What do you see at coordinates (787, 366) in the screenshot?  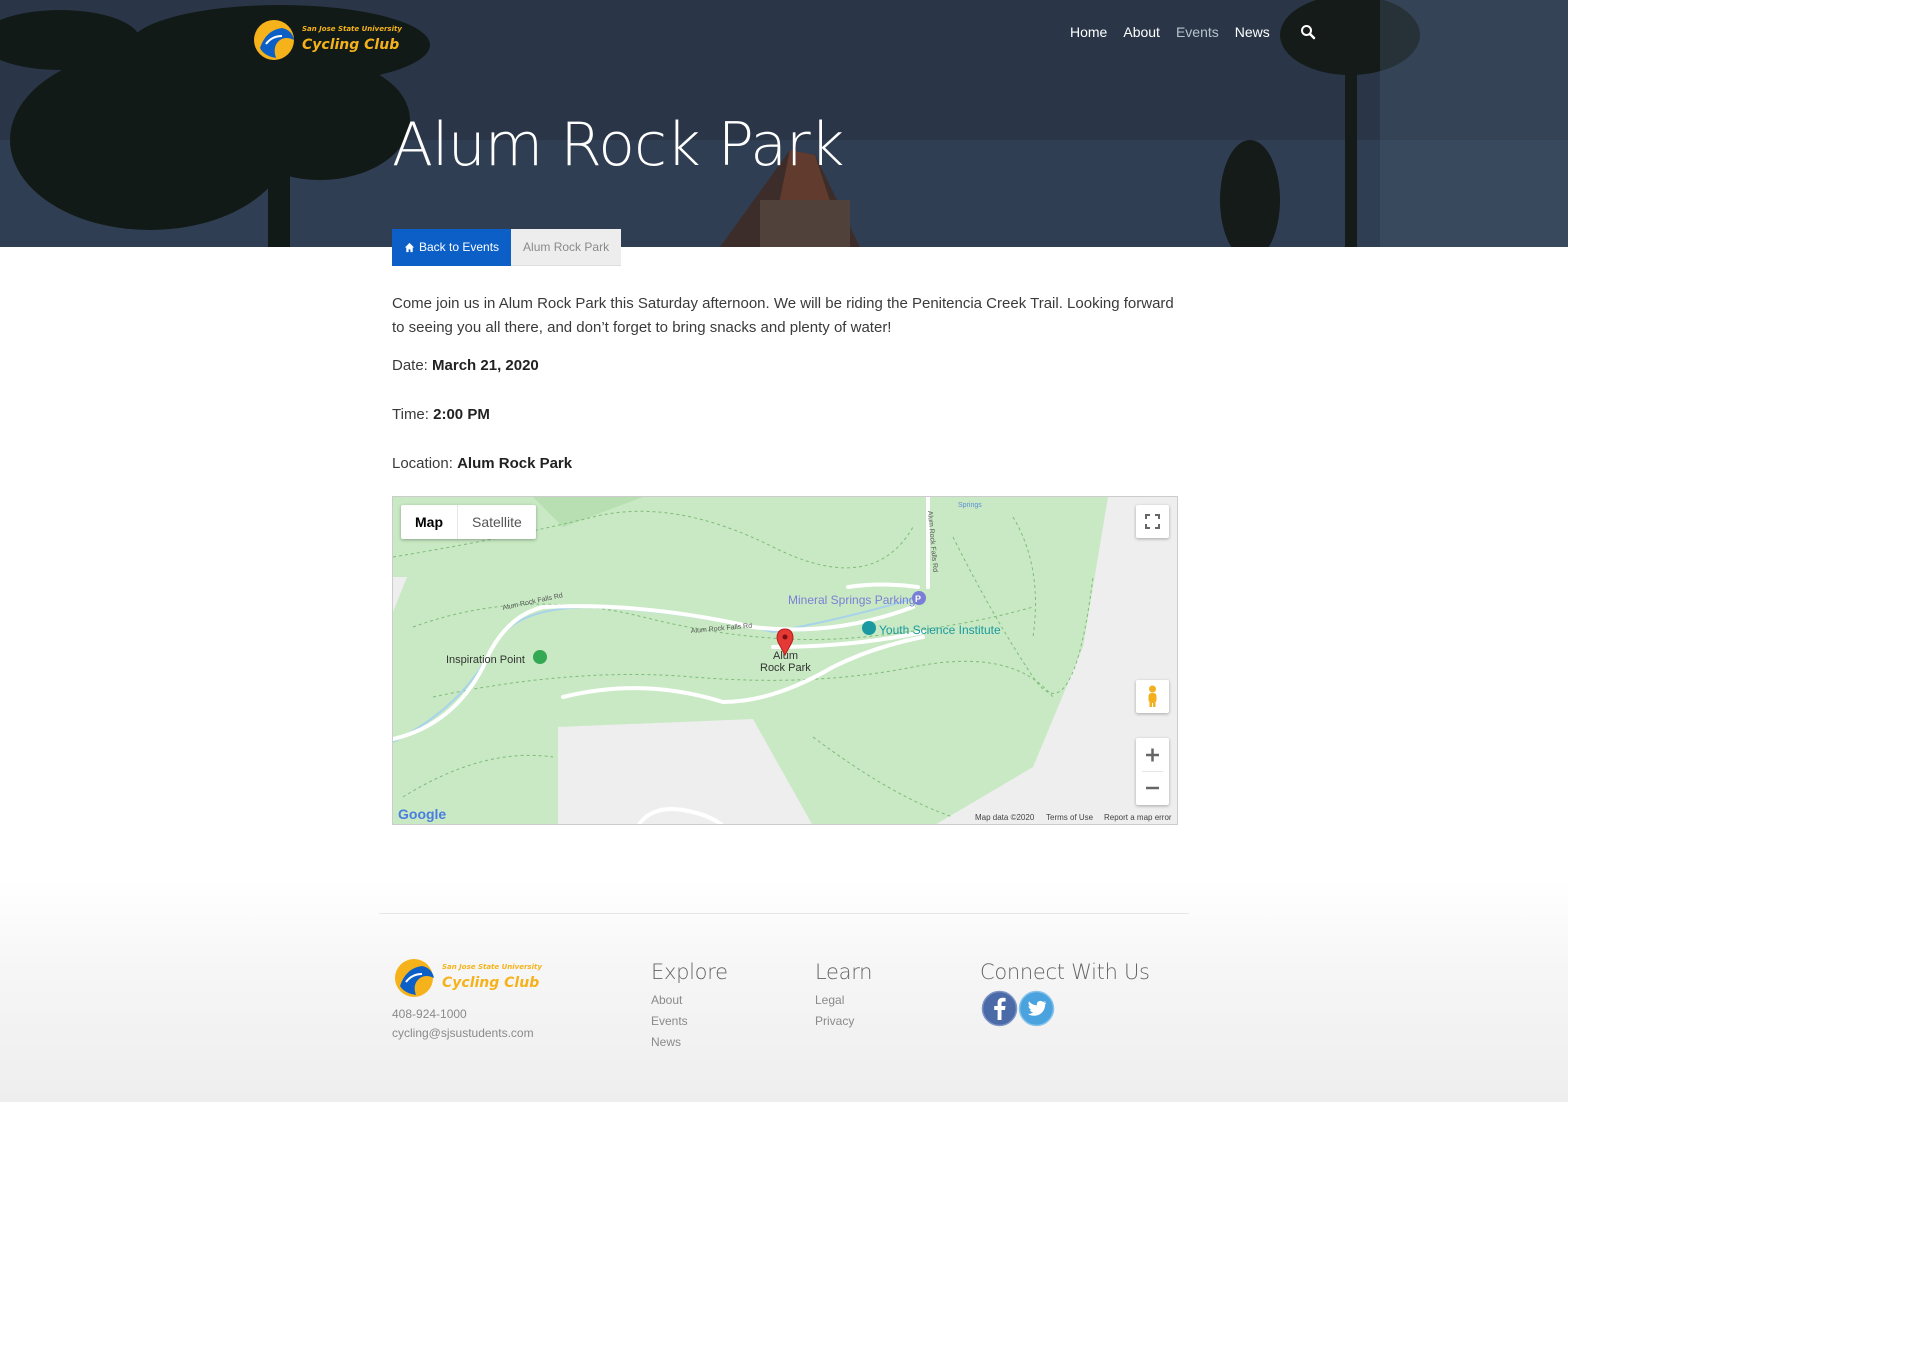 I see `event-date: Date: March 21, 2020` at bounding box center [787, 366].